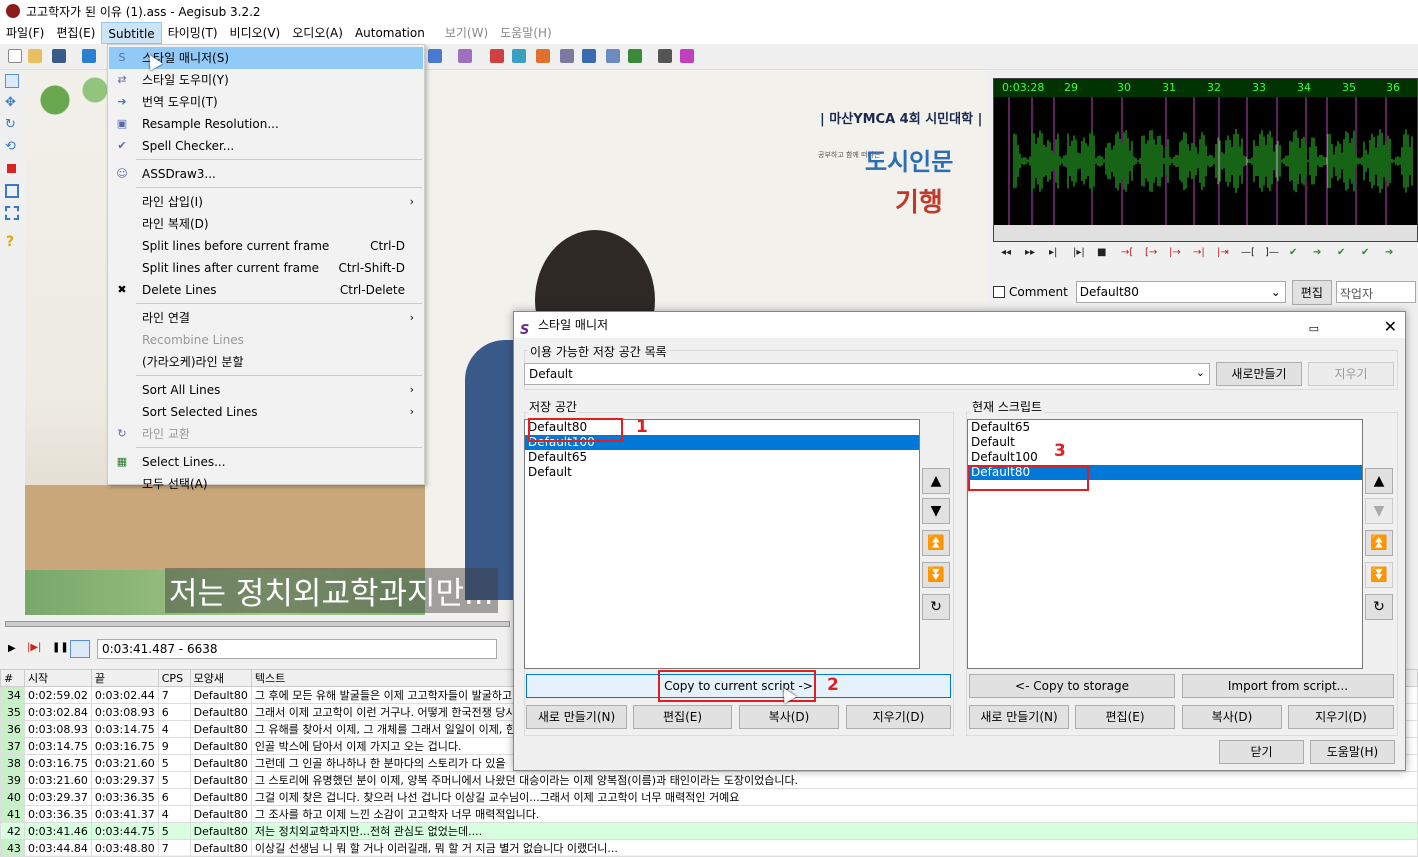  I want to click on subtitle-menu-item-15: Sort Selected Lines ›, so click(266, 412).